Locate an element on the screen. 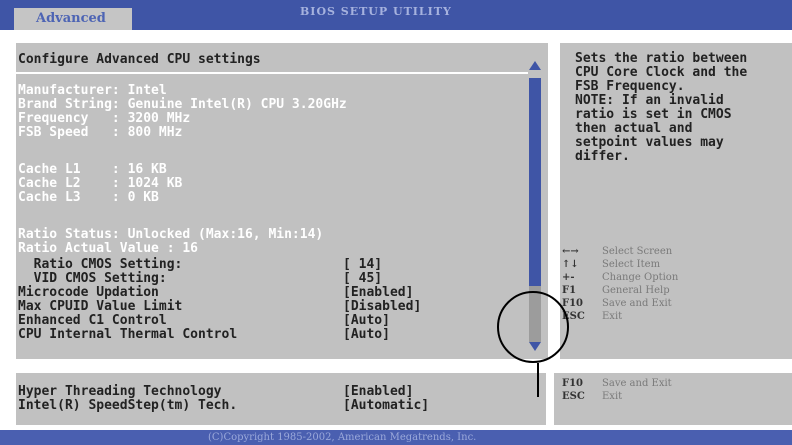 The image size is (792, 445). up-down-arrow-icon: ↑↓ is located at coordinates (570, 264).